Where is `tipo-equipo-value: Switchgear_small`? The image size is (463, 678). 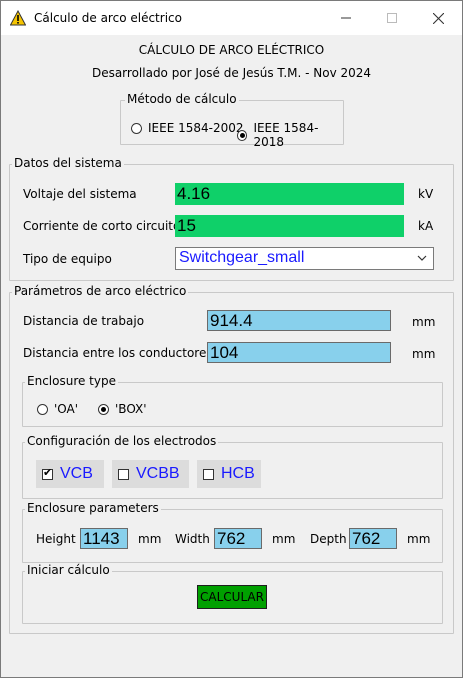
tipo-equipo-value: Switchgear_small is located at coordinates (242, 257).